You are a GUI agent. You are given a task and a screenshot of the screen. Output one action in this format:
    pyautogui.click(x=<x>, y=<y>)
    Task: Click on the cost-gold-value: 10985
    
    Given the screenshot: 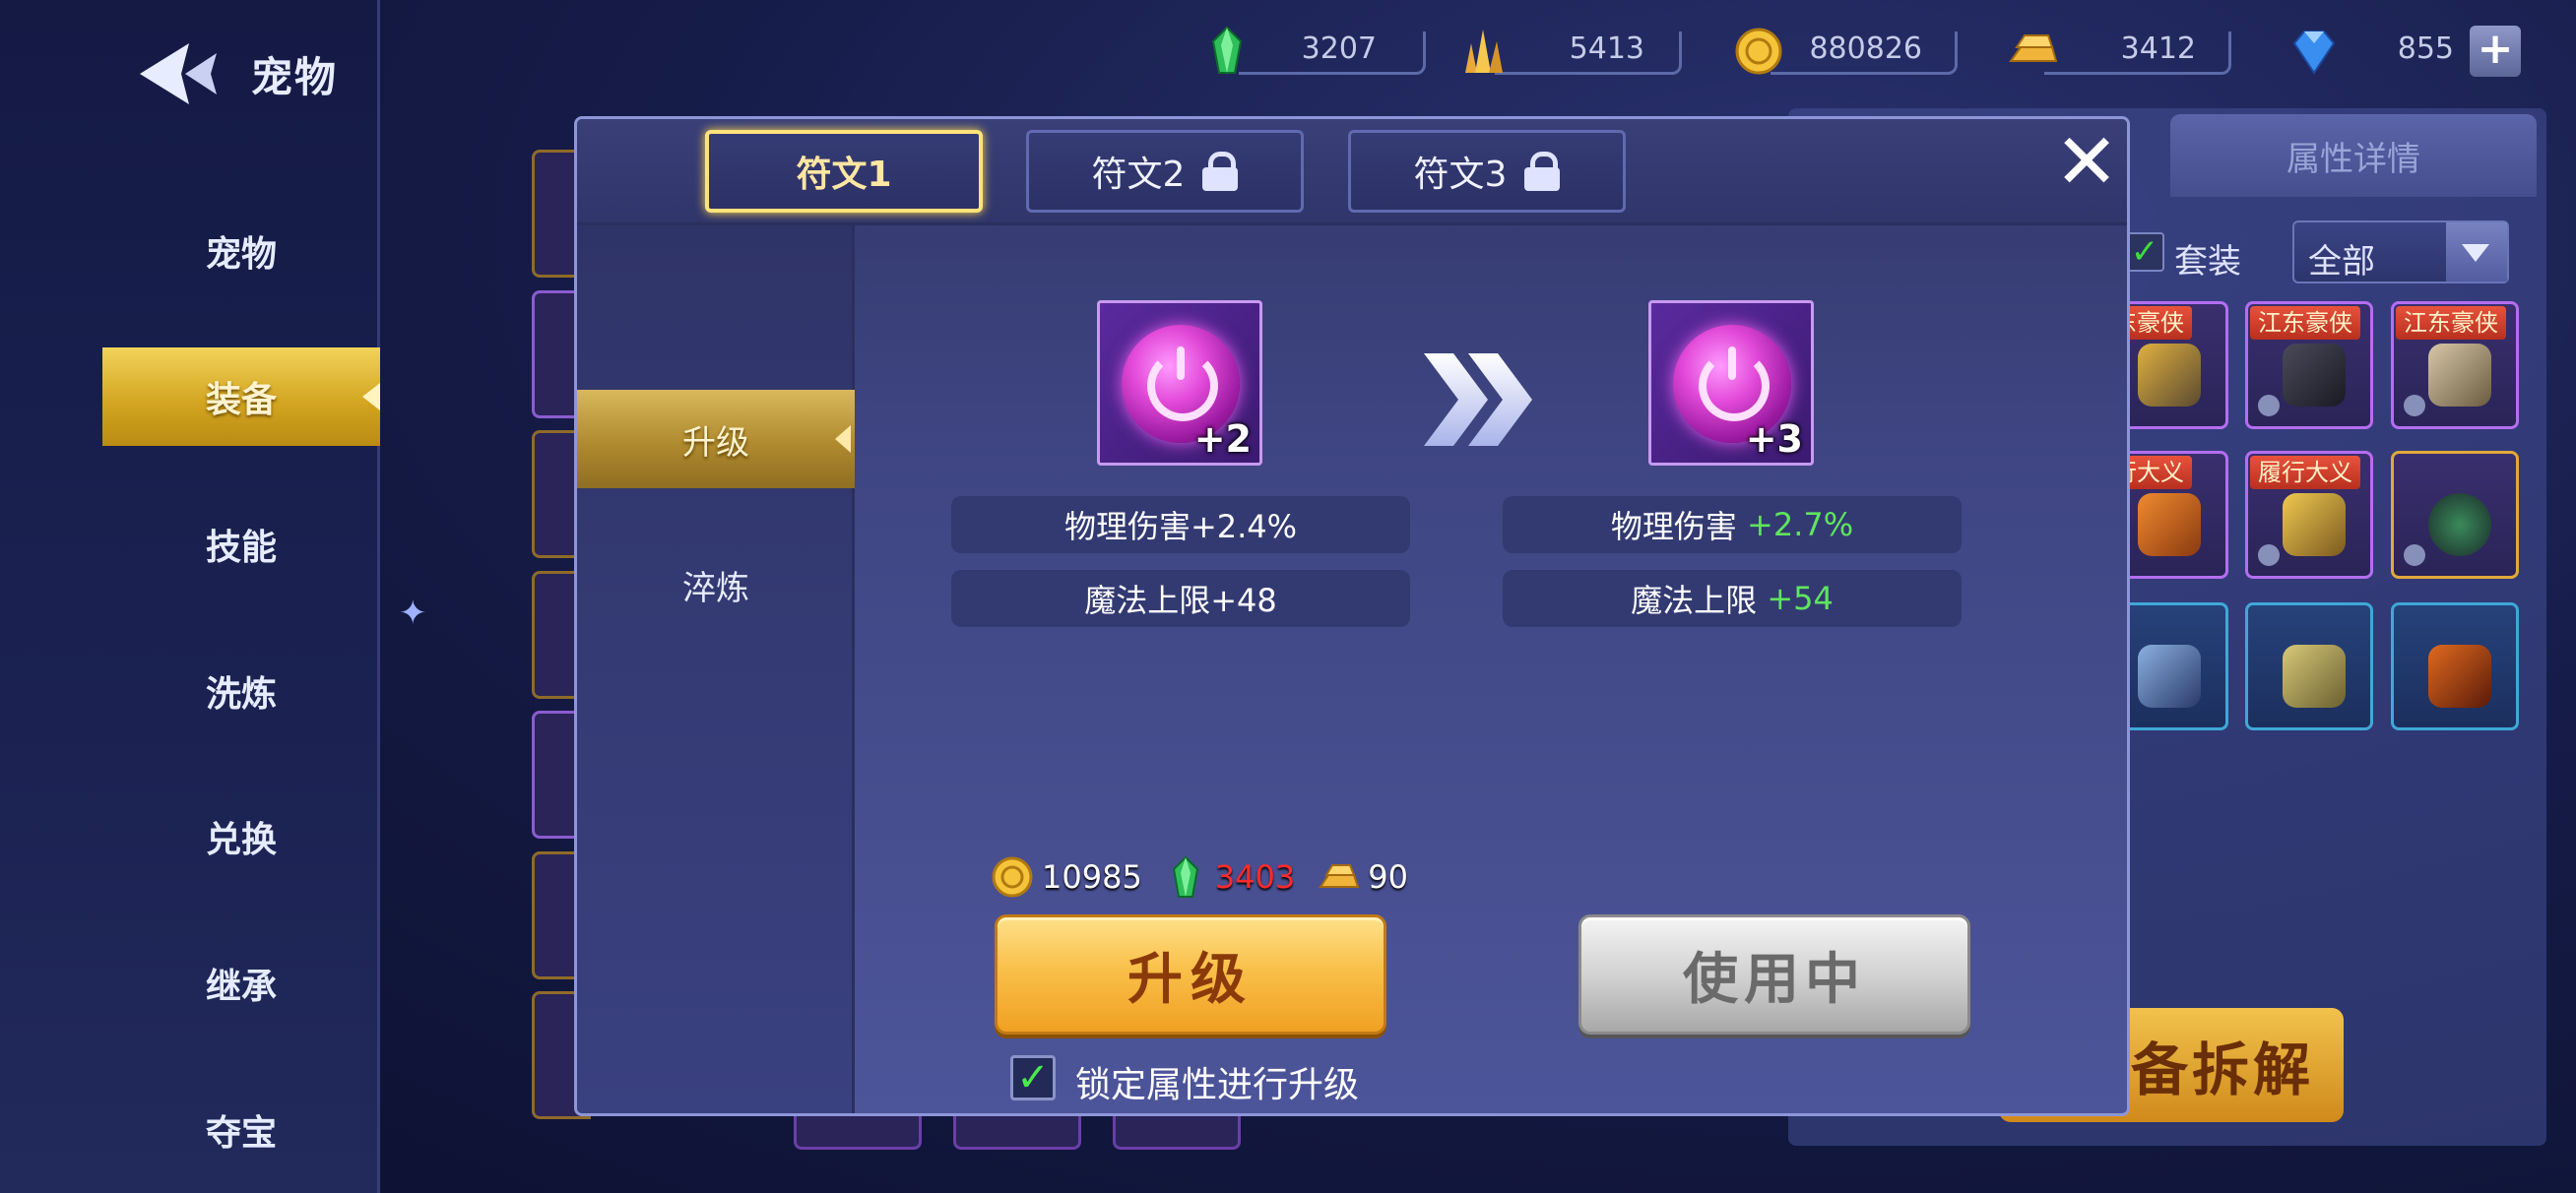 What is the action you would take?
    pyautogui.click(x=1092, y=877)
    